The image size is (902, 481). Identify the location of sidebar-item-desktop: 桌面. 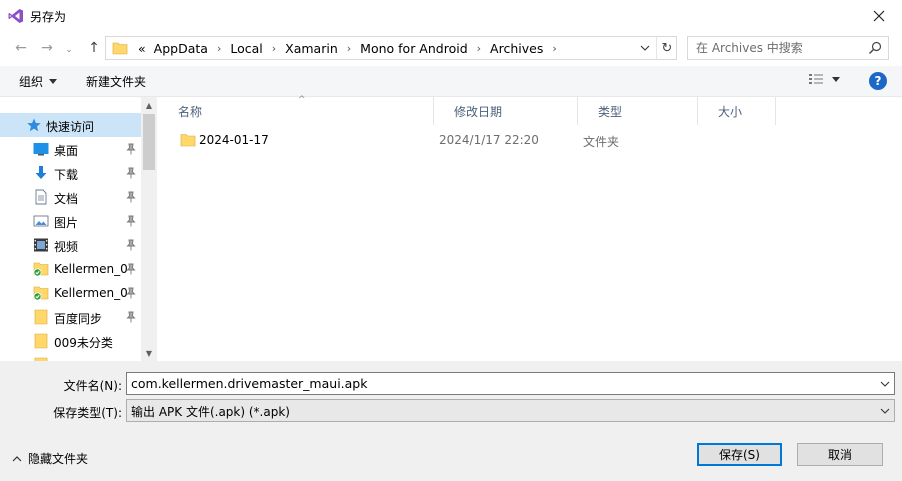
(70, 149).